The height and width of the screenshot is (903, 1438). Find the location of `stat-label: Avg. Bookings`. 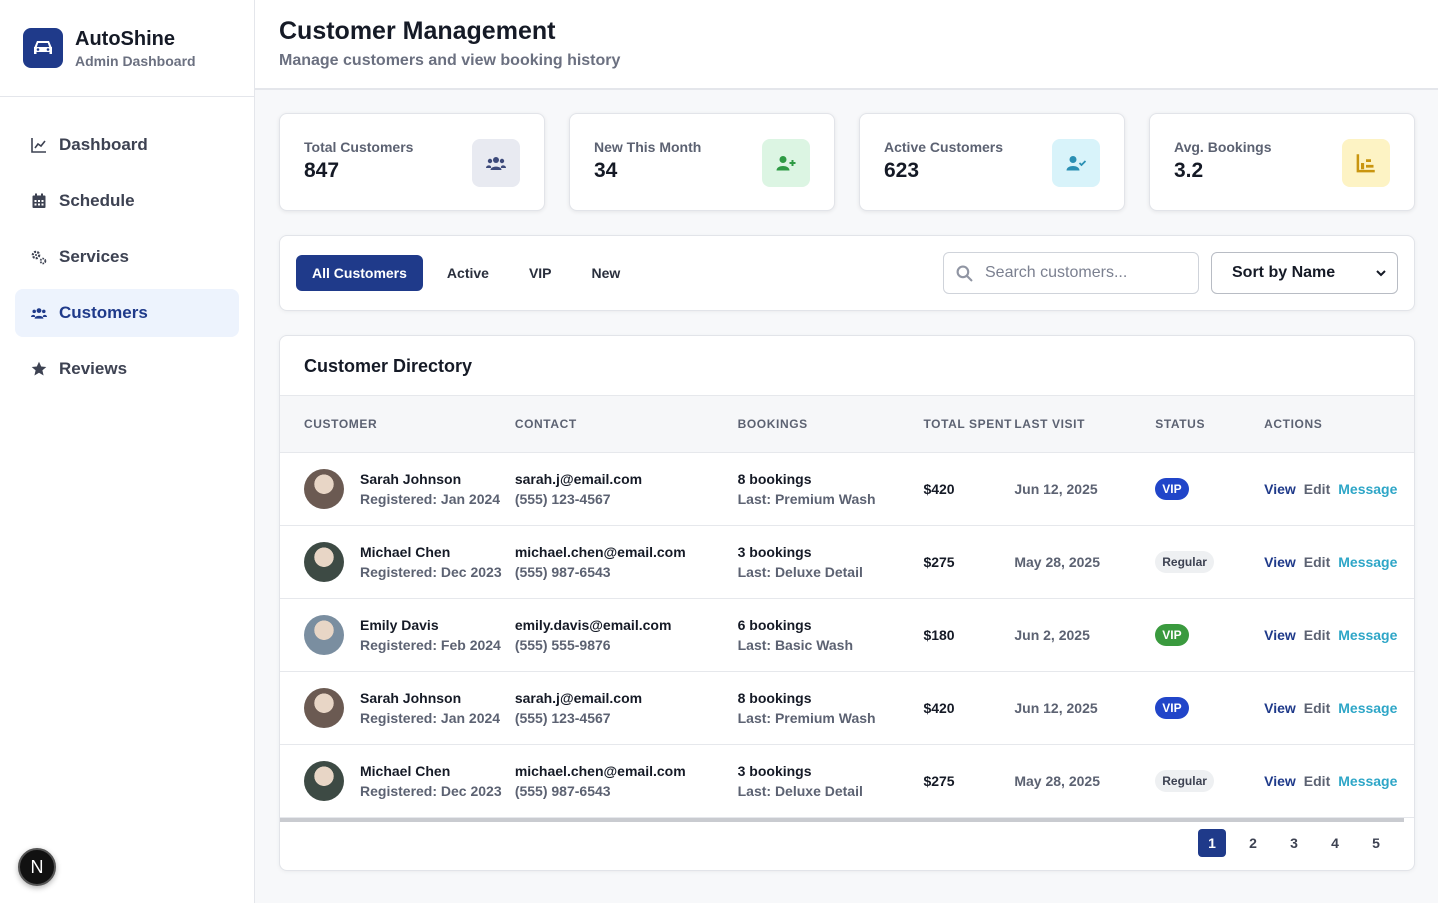

stat-label: Avg. Bookings is located at coordinates (1223, 147).